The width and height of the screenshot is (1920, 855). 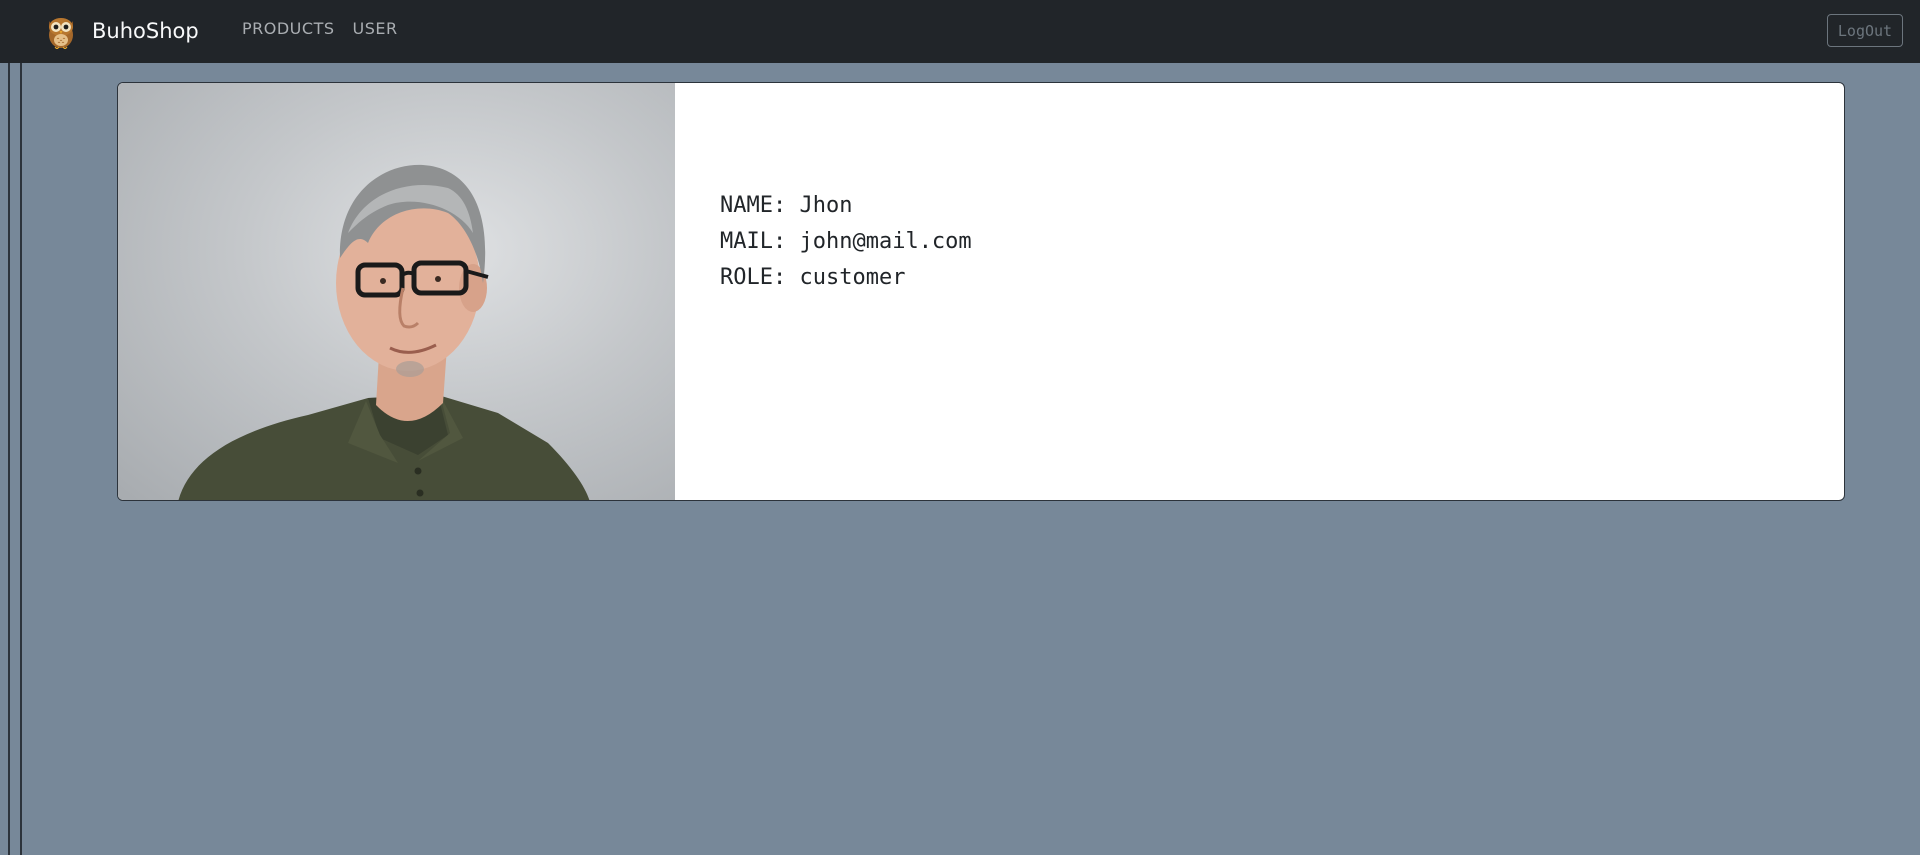 I want to click on name-value: Jhon, so click(x=826, y=205).